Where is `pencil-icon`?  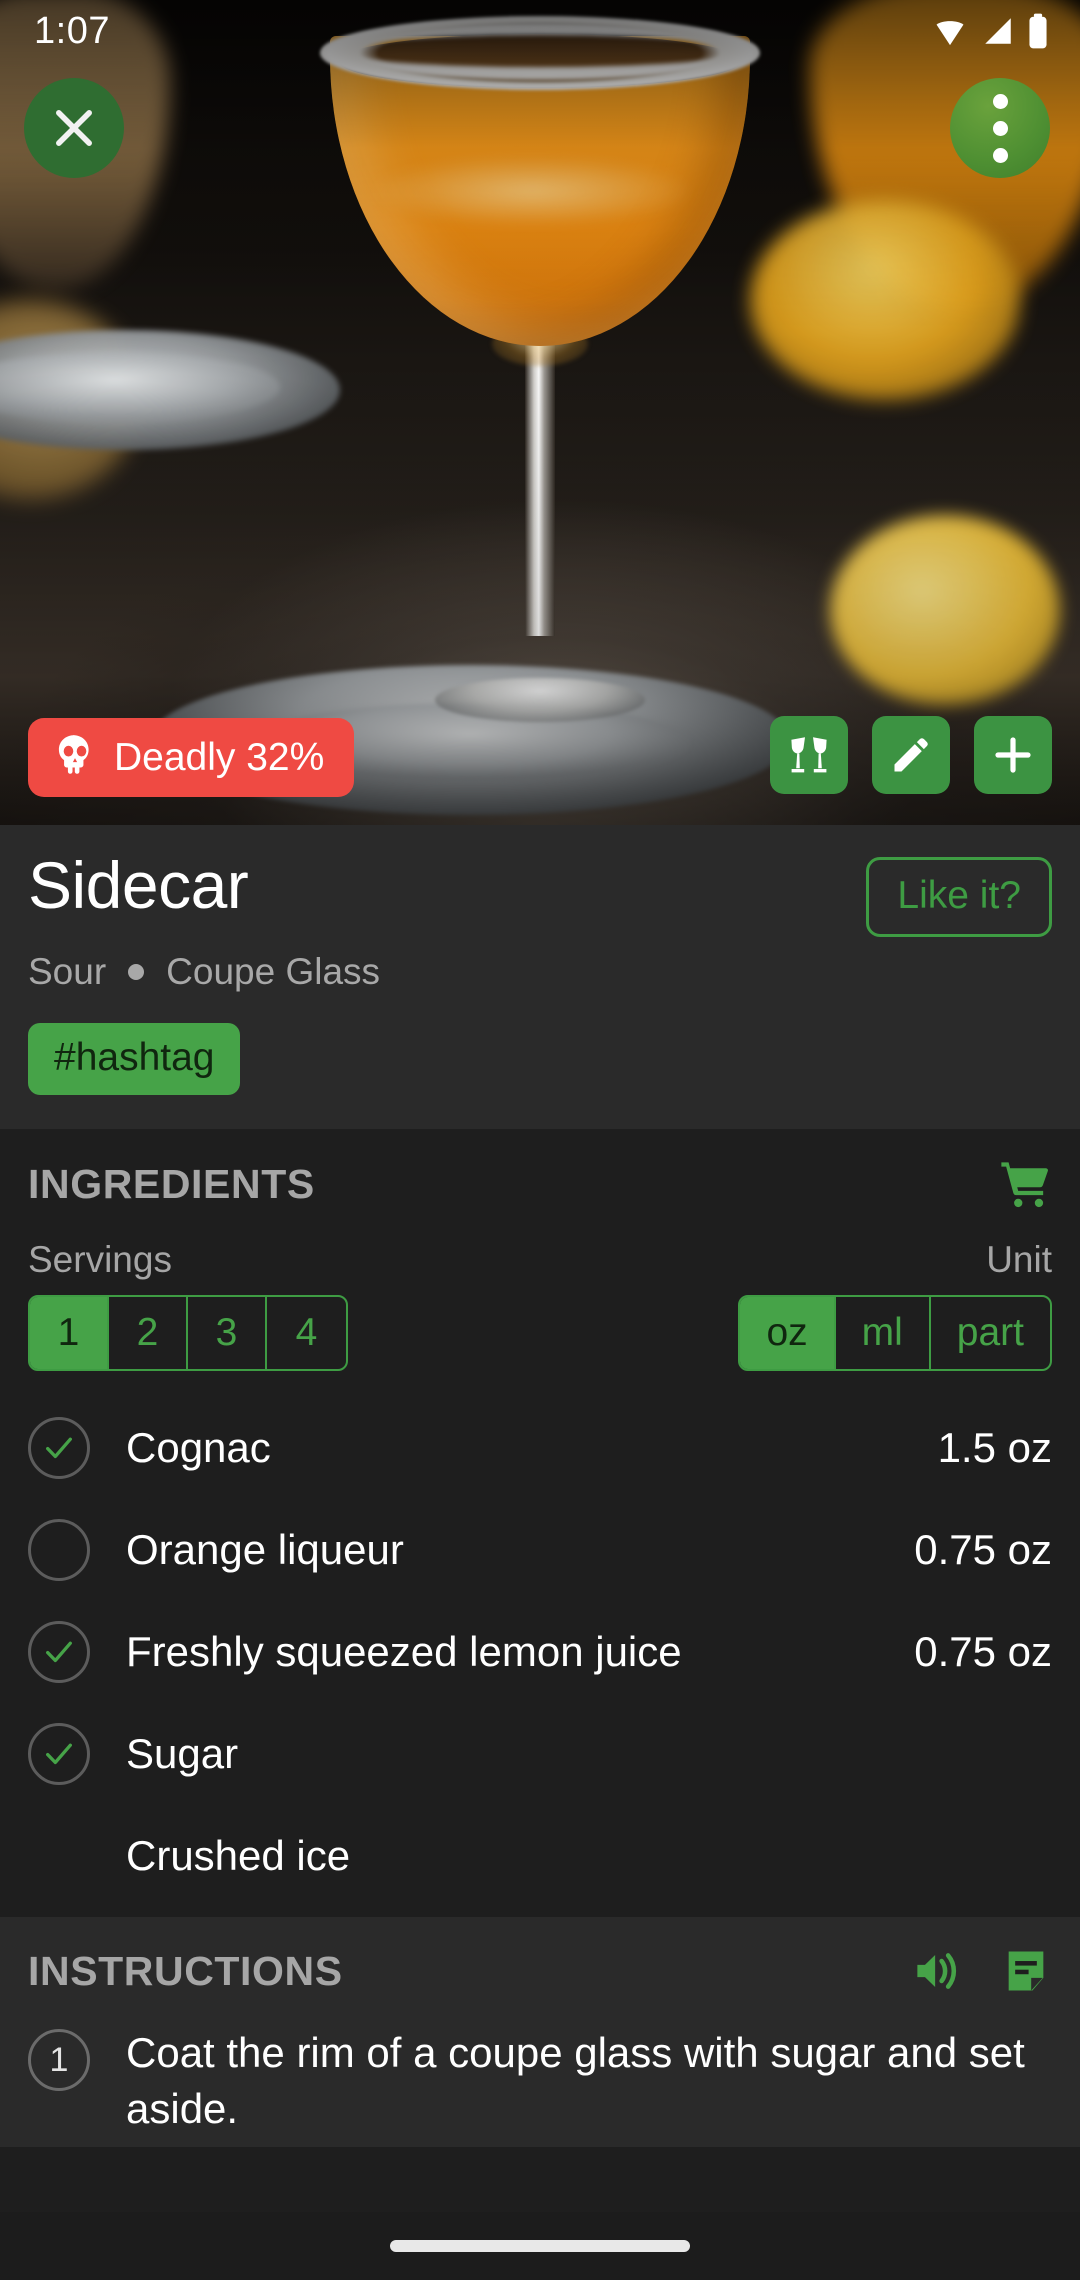 pencil-icon is located at coordinates (911, 755).